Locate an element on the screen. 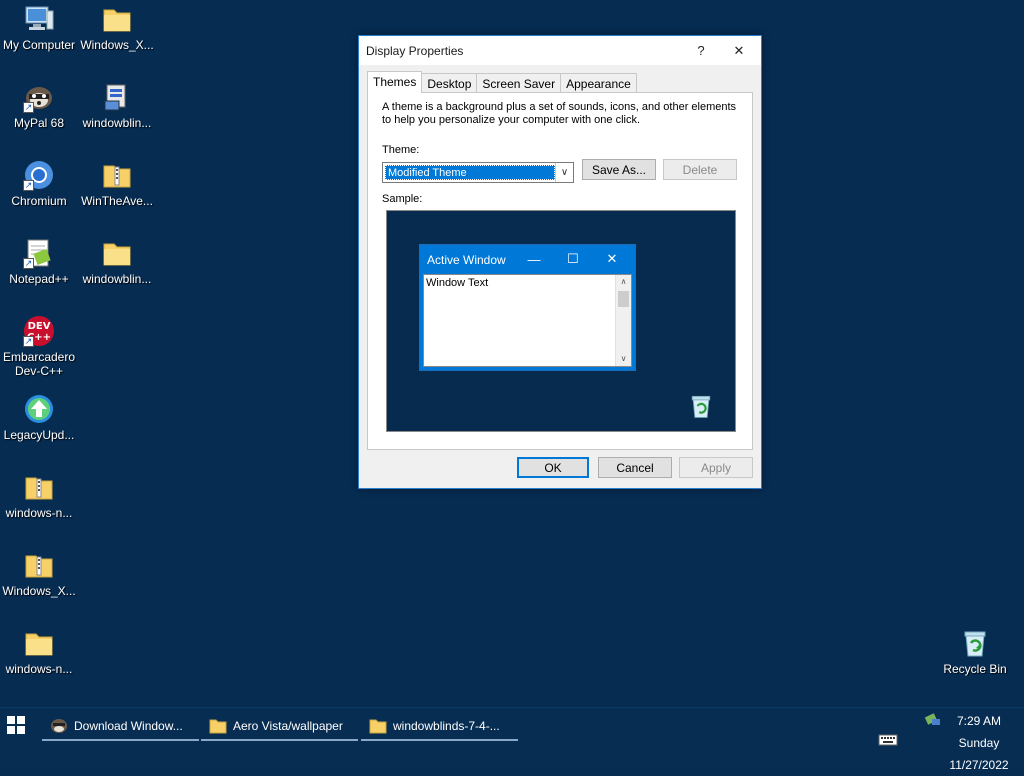 This screenshot has height=776, width=1024. legacy-update-icon is located at coordinates (39, 409).